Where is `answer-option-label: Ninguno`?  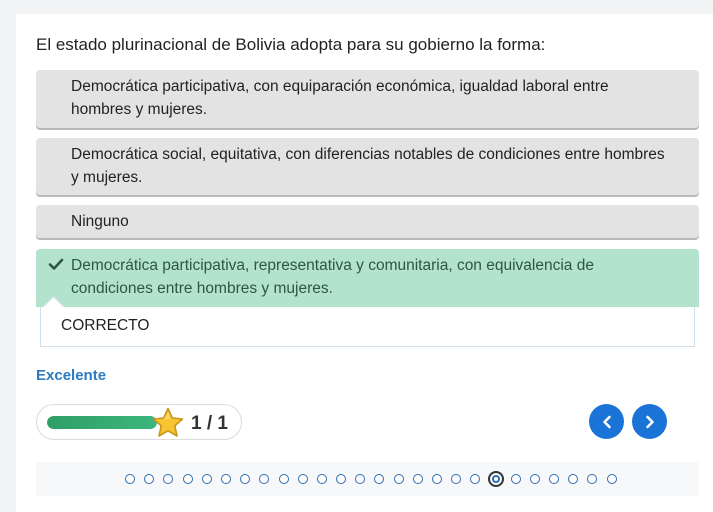
answer-option-label: Ninguno is located at coordinates (100, 221).